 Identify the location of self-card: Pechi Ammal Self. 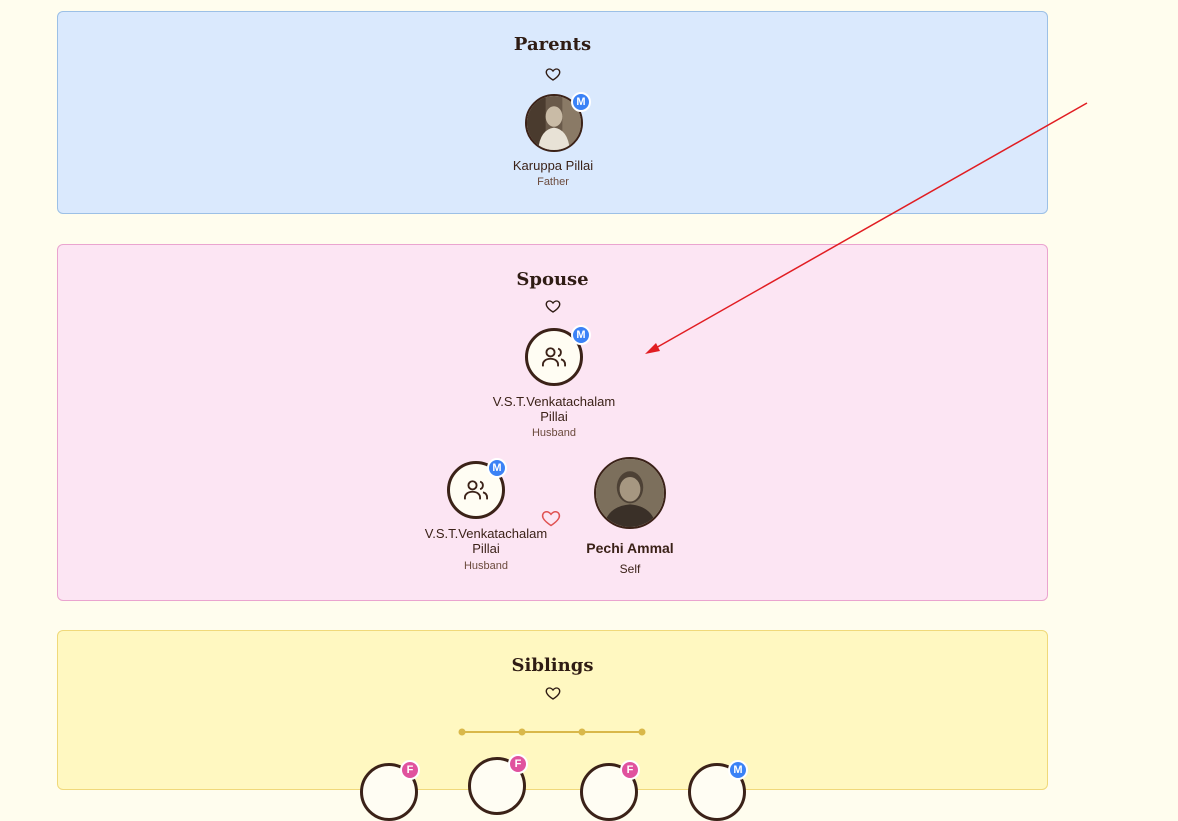
(630, 517).